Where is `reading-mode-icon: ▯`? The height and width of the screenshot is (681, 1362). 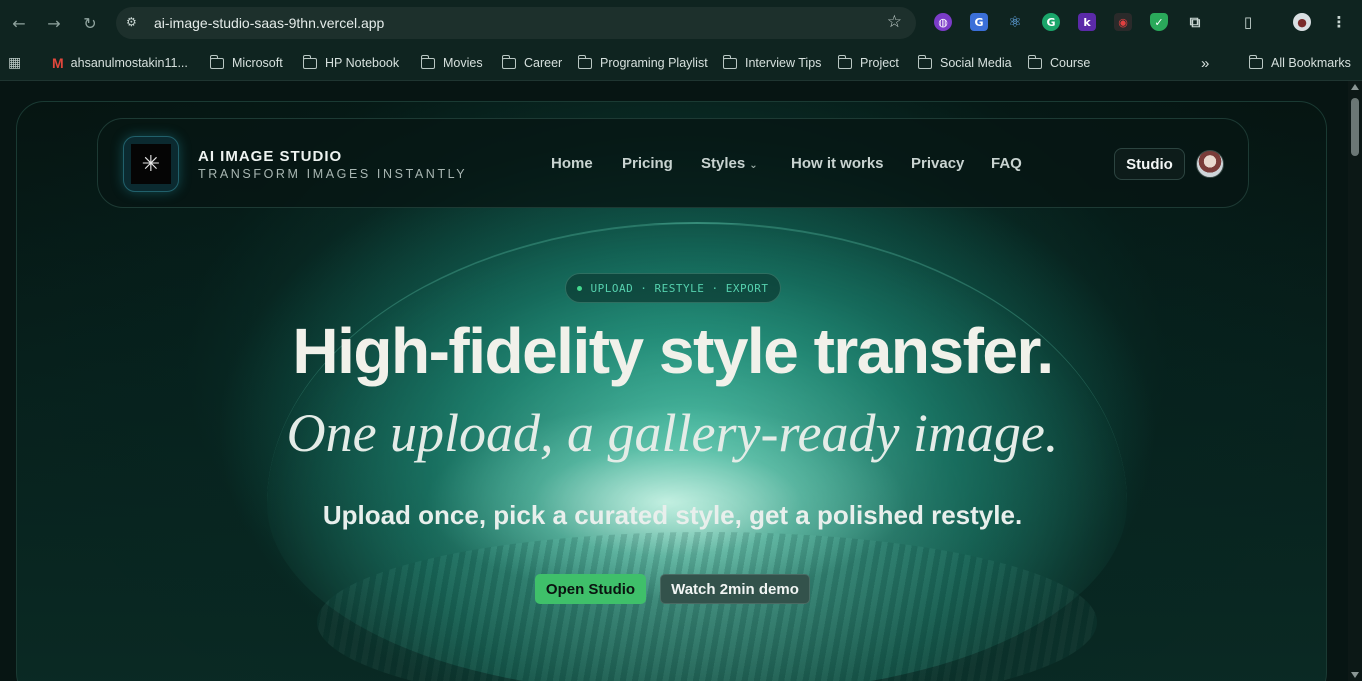 reading-mode-icon: ▯ is located at coordinates (1248, 22).